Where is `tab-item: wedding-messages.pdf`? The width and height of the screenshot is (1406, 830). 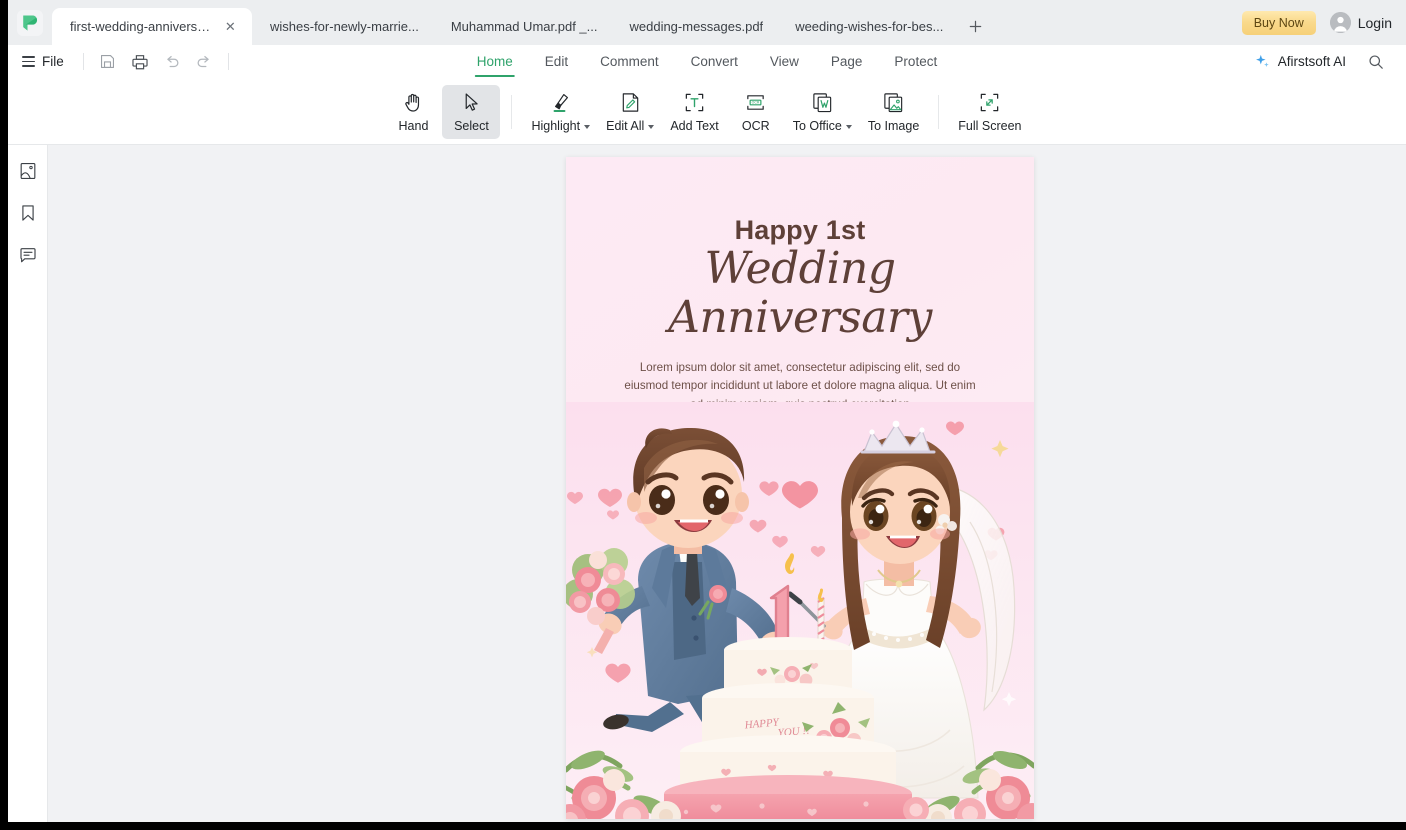 tab-item: wedding-messages.pdf is located at coordinates (694, 26).